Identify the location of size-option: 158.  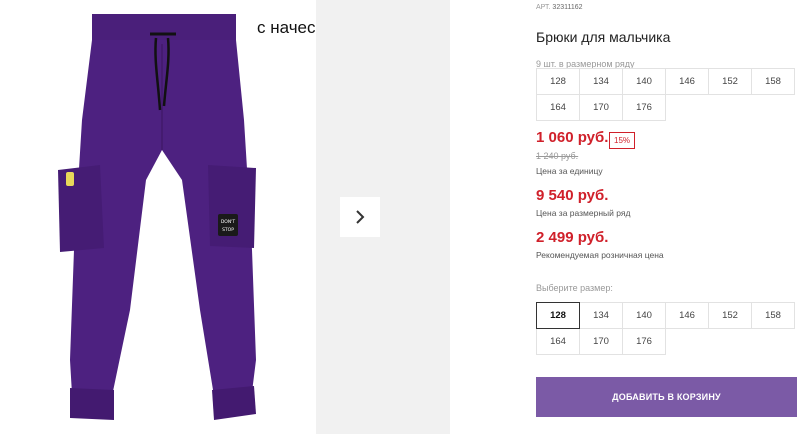
(773, 315).